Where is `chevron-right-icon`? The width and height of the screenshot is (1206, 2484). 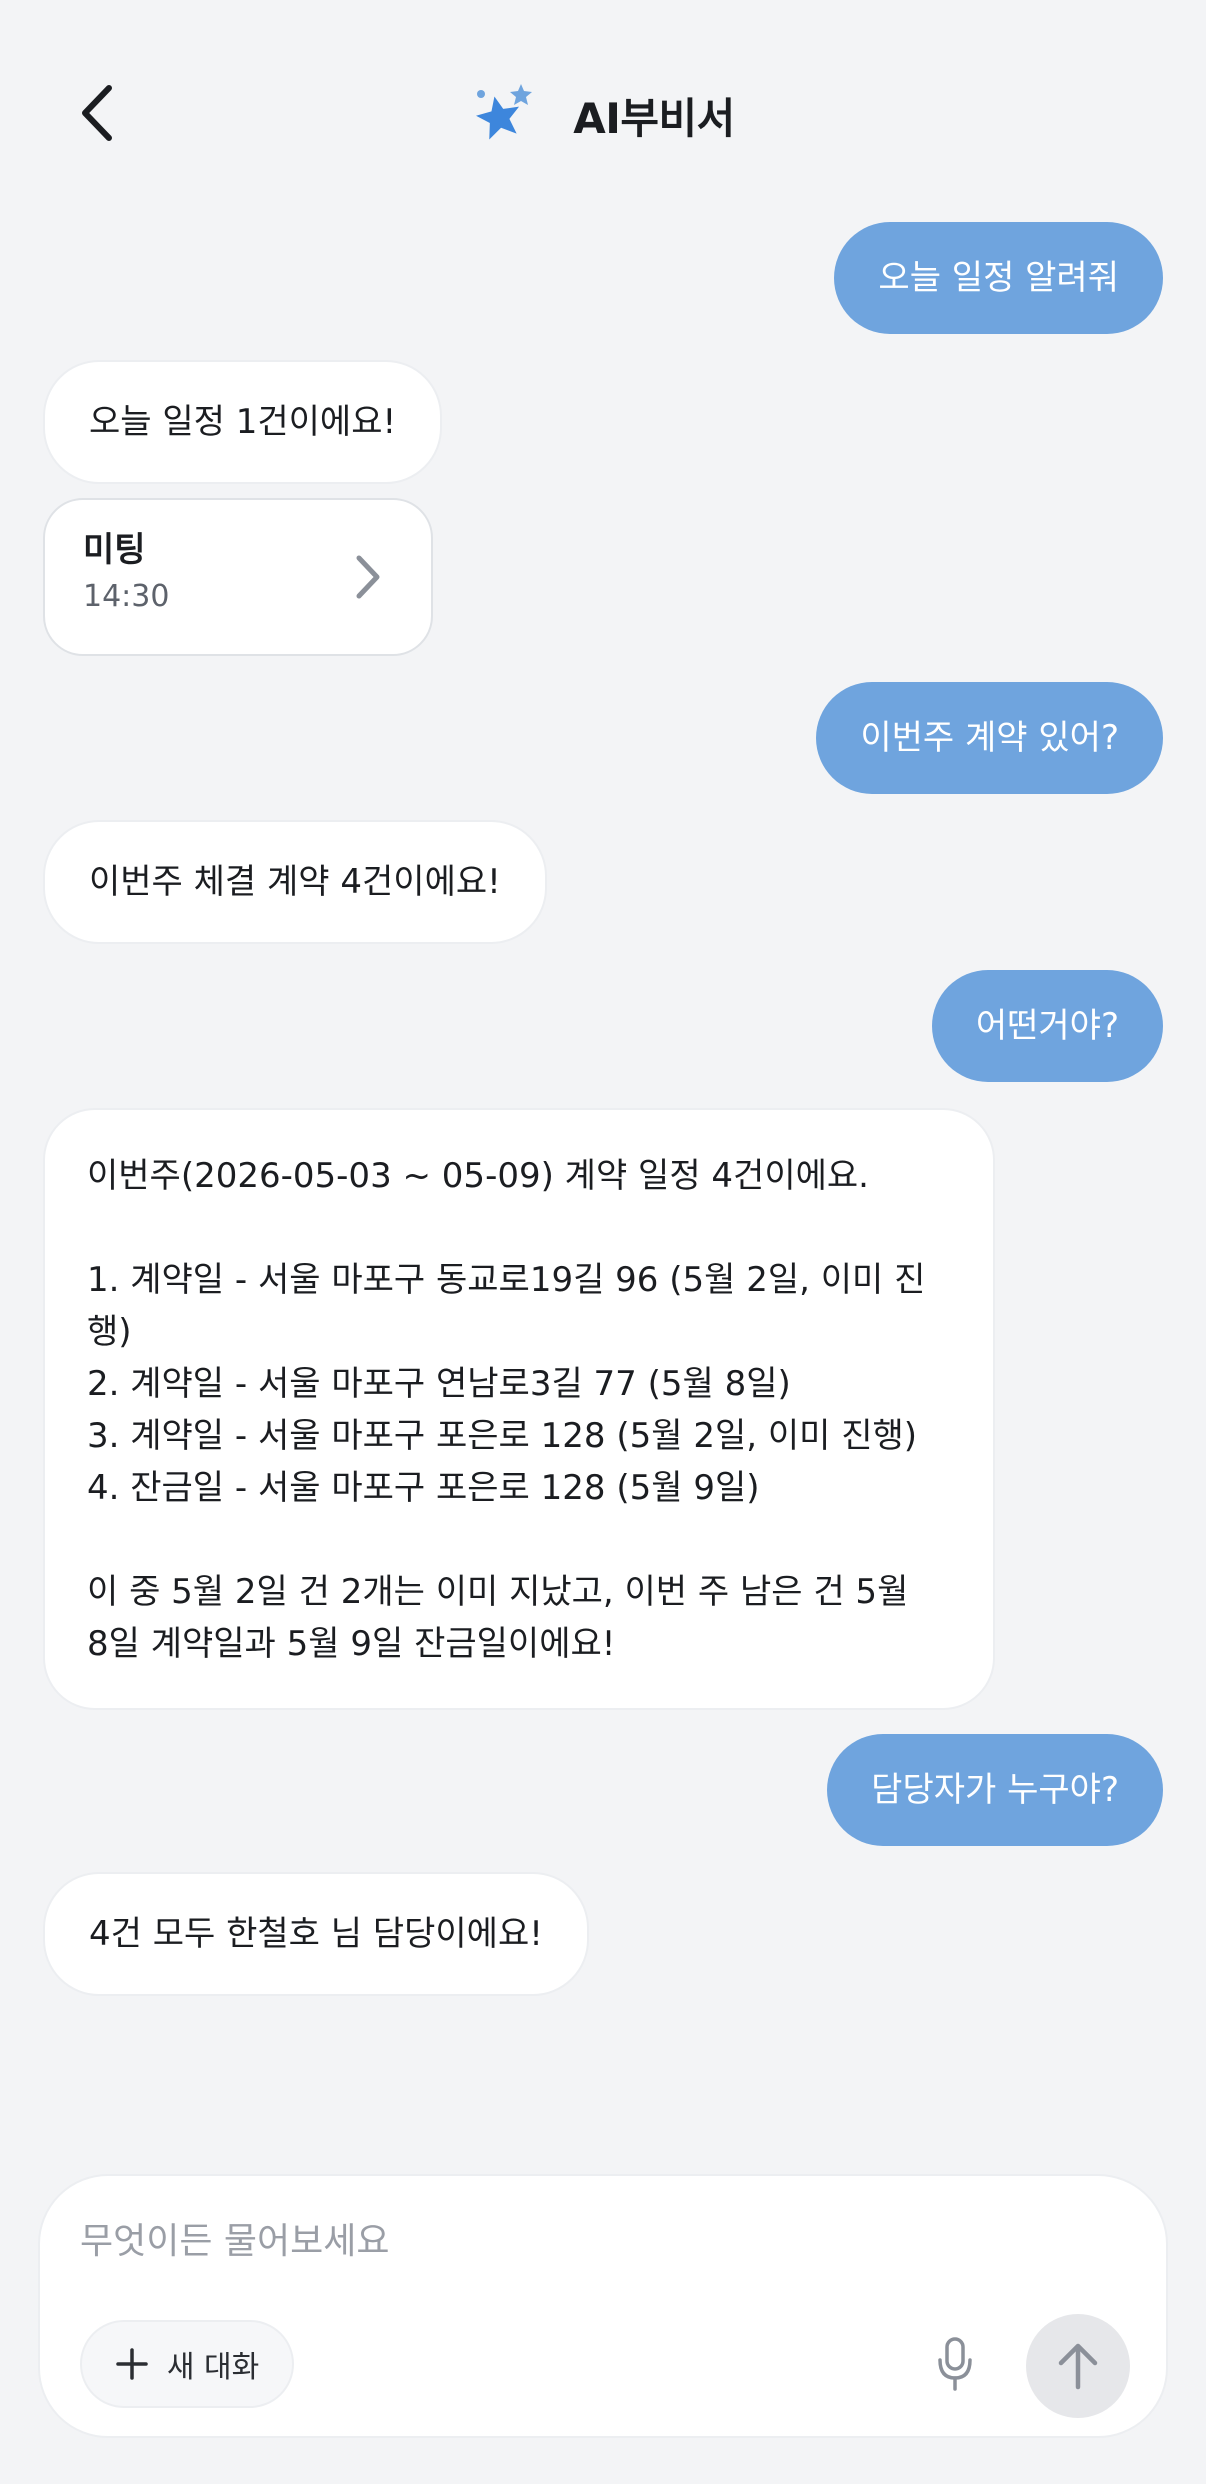 chevron-right-icon is located at coordinates (368, 577).